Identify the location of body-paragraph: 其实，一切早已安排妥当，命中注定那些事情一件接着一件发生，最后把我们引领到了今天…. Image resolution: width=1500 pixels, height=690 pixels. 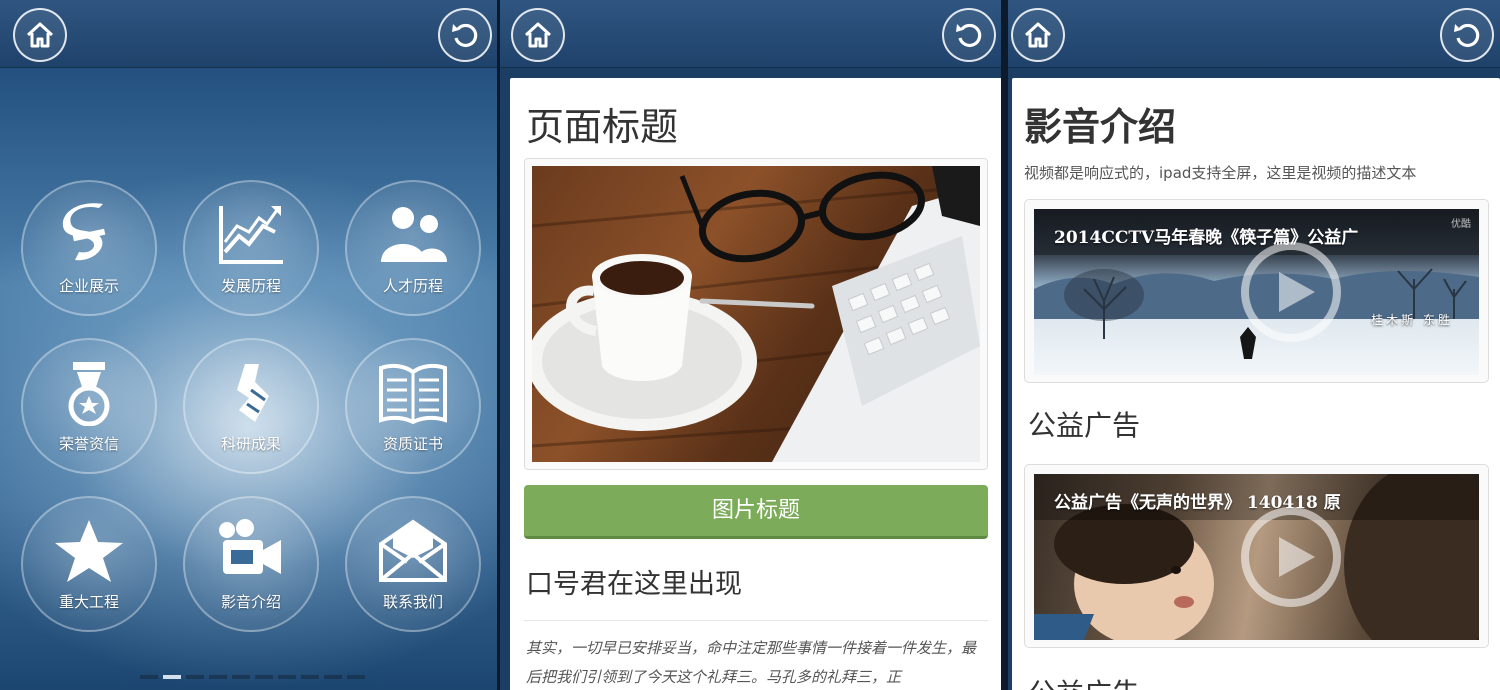
(751, 662).